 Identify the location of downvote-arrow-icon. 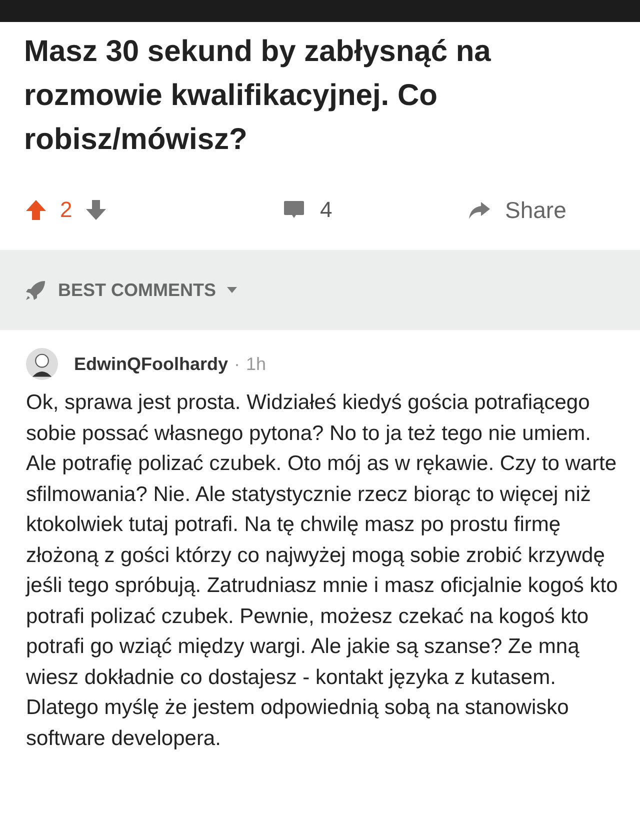
(96, 210).